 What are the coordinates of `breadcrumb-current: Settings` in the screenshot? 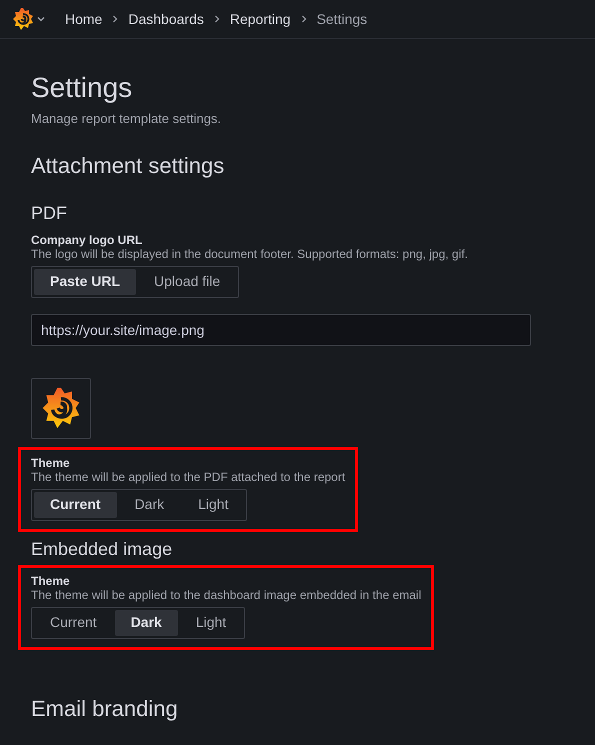 It's located at (342, 19).